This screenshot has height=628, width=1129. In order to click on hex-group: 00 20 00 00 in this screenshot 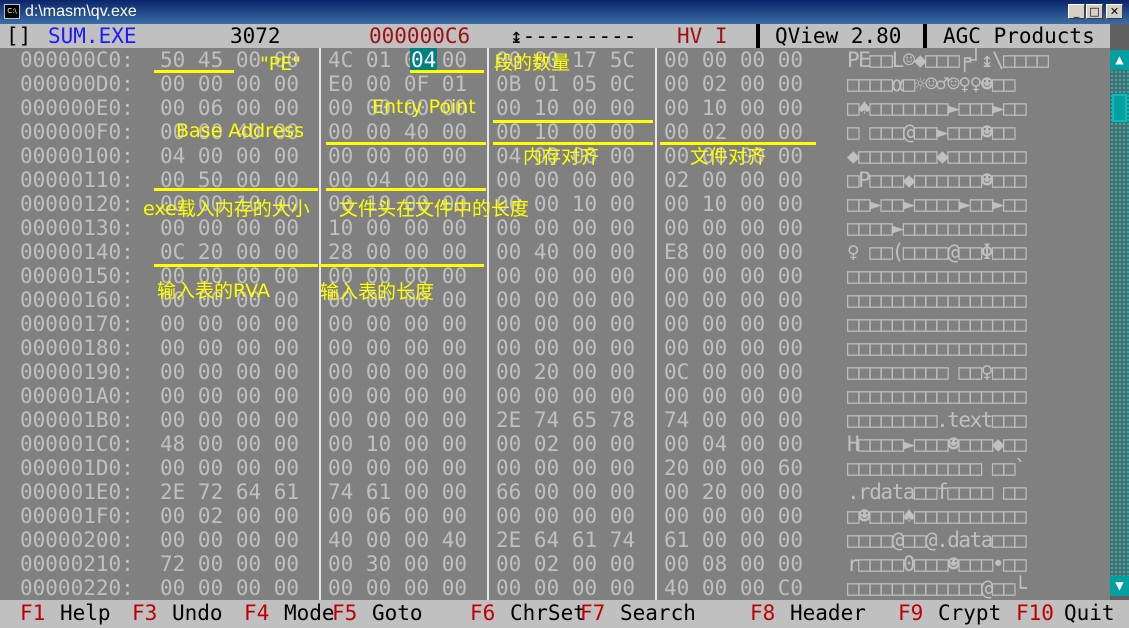, I will do `click(733, 492)`.